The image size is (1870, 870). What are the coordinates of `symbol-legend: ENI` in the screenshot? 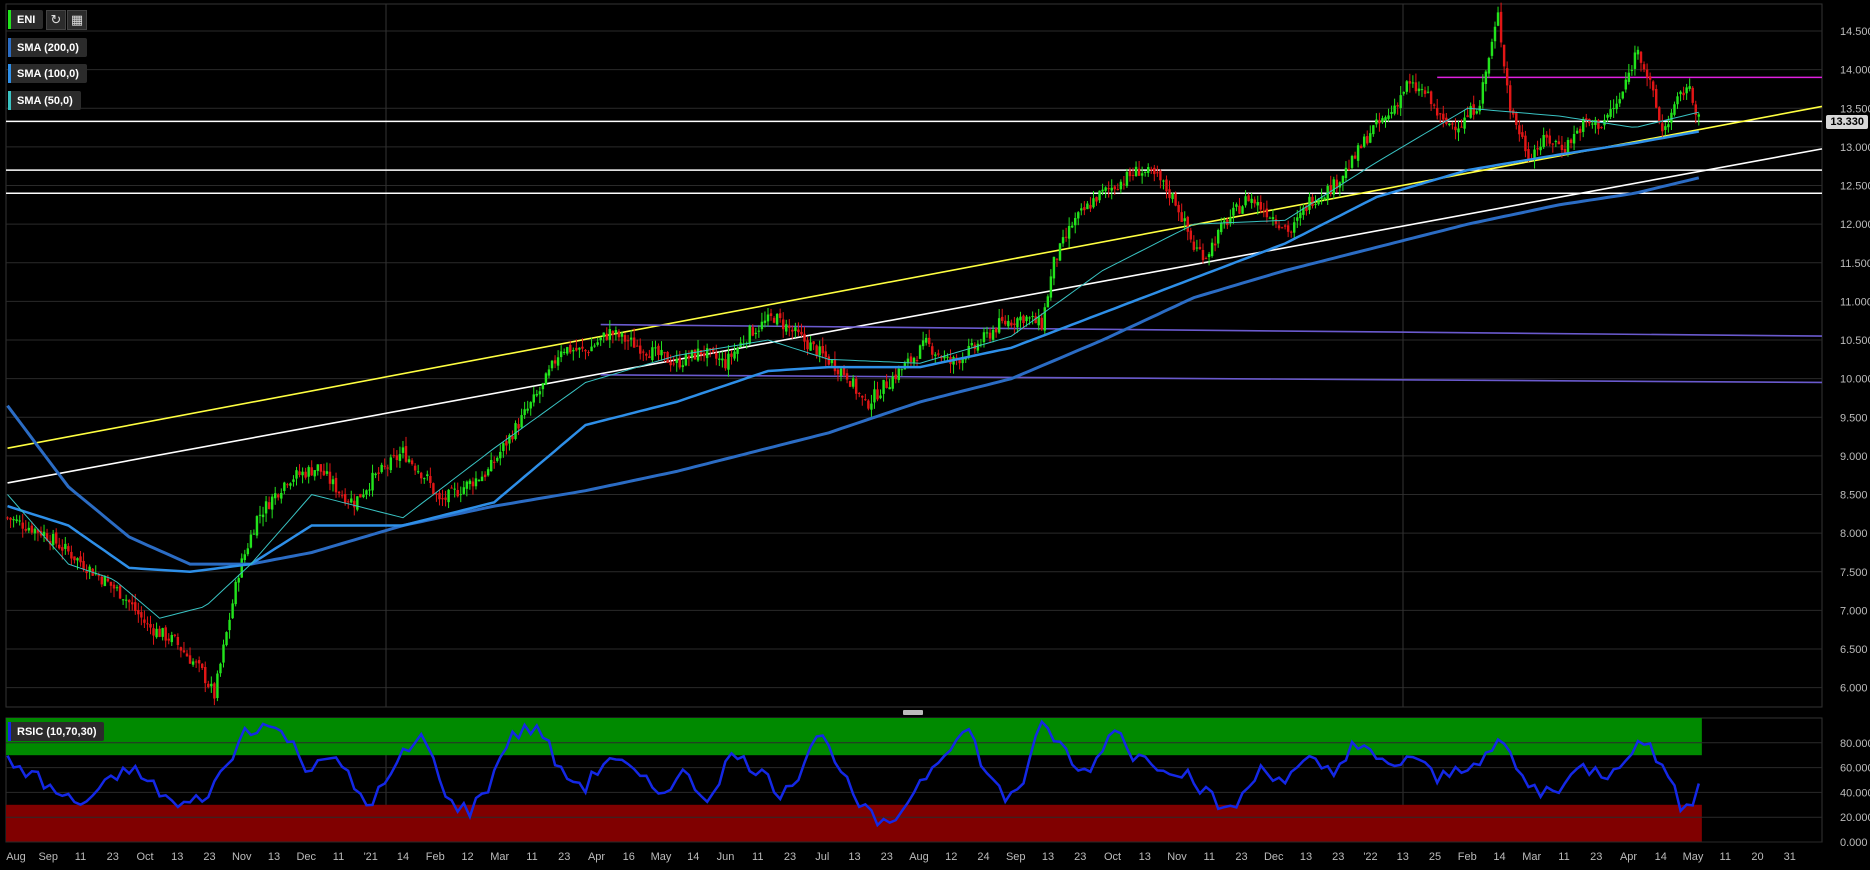 It's located at (26, 19).